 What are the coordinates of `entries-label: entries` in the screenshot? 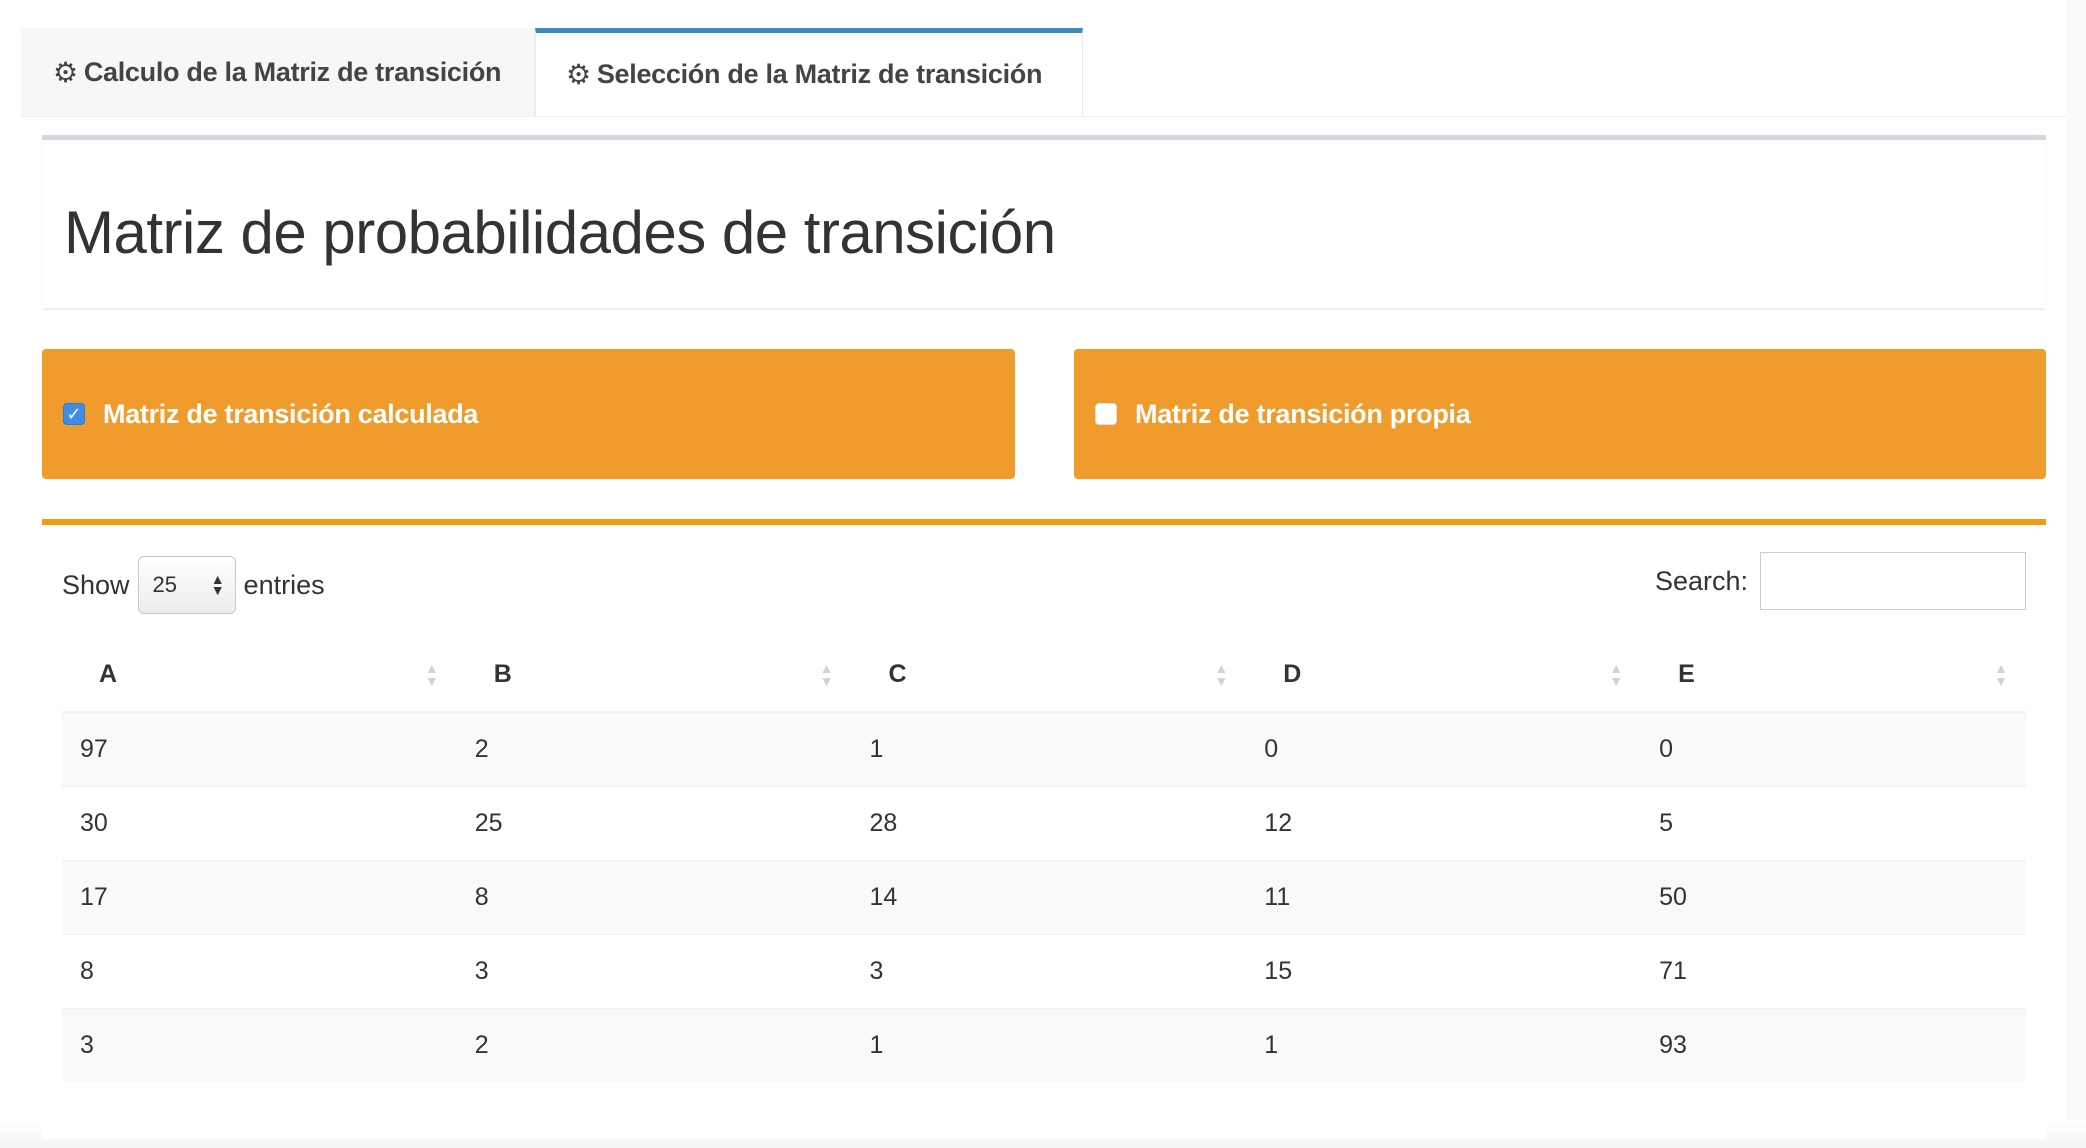 It's located at (284, 584).